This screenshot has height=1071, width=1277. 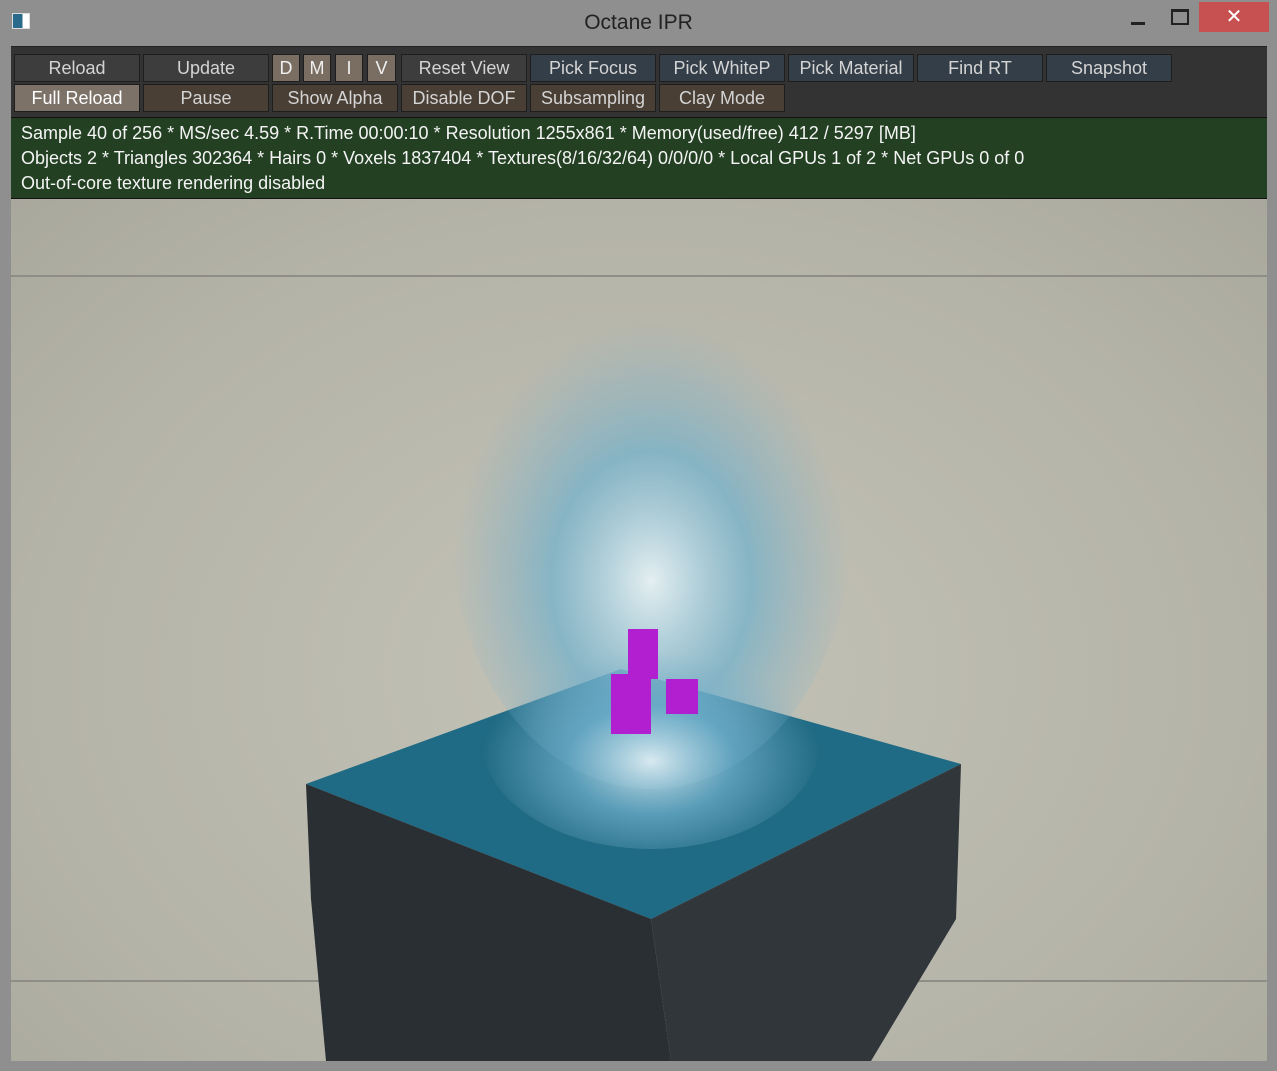 I want to click on subsampling-button: Subsampling, so click(x=593, y=98).